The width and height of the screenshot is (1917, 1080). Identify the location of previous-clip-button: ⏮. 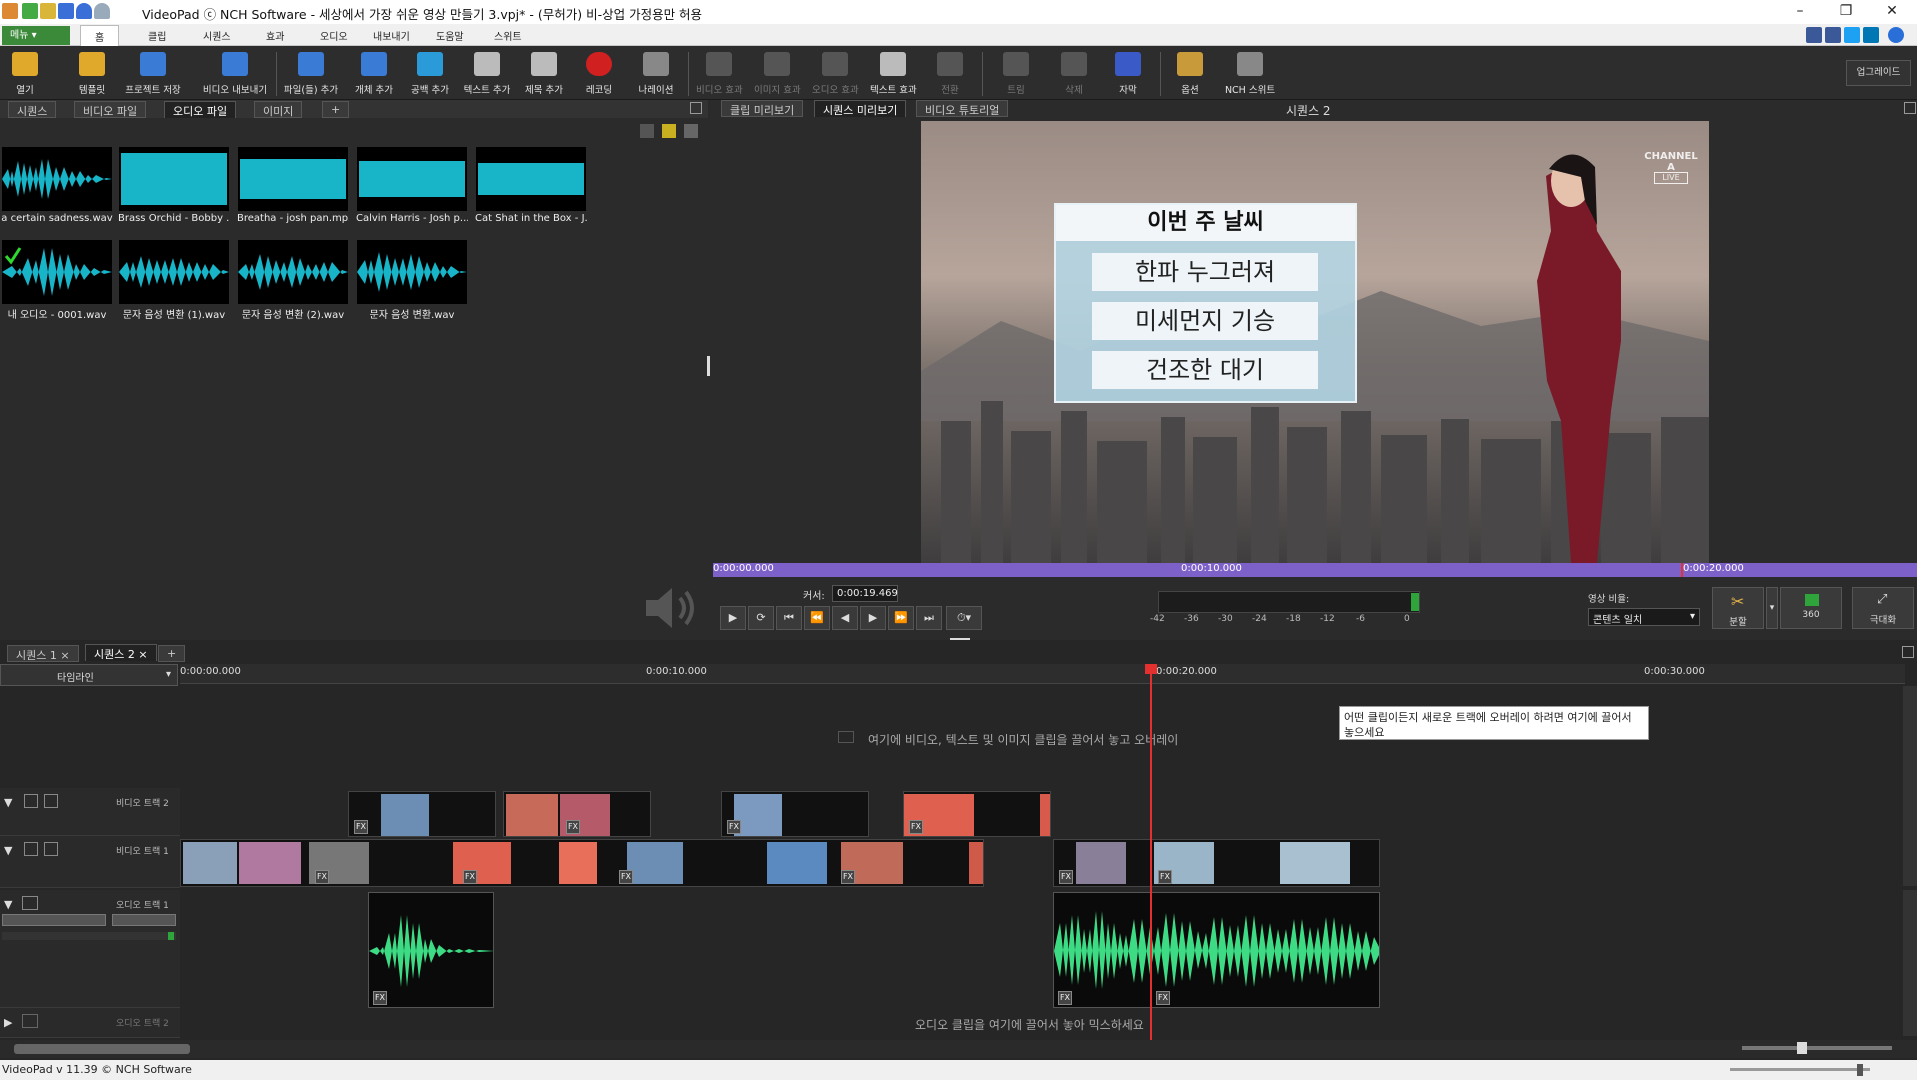
(789, 618).